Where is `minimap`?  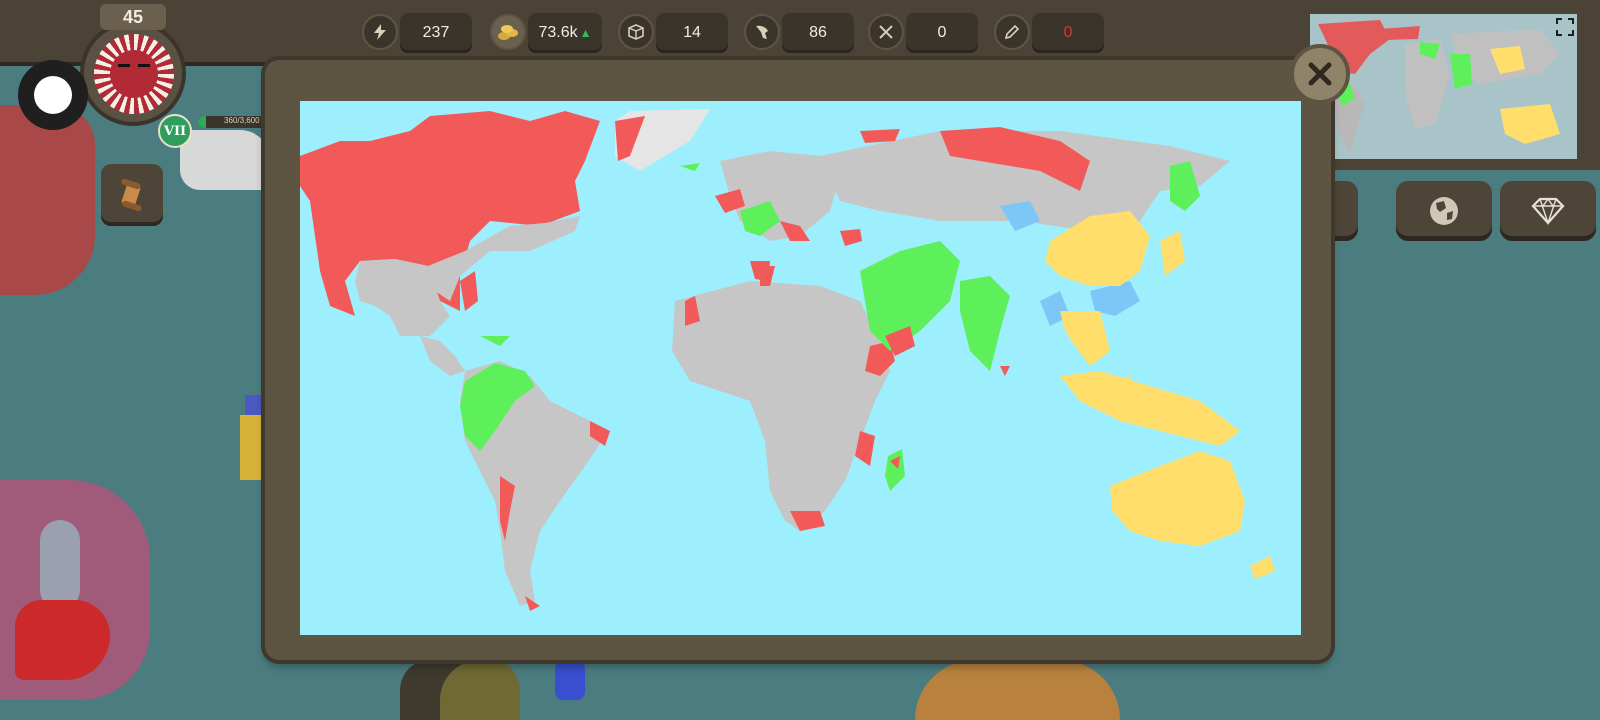 minimap is located at coordinates (1443, 86).